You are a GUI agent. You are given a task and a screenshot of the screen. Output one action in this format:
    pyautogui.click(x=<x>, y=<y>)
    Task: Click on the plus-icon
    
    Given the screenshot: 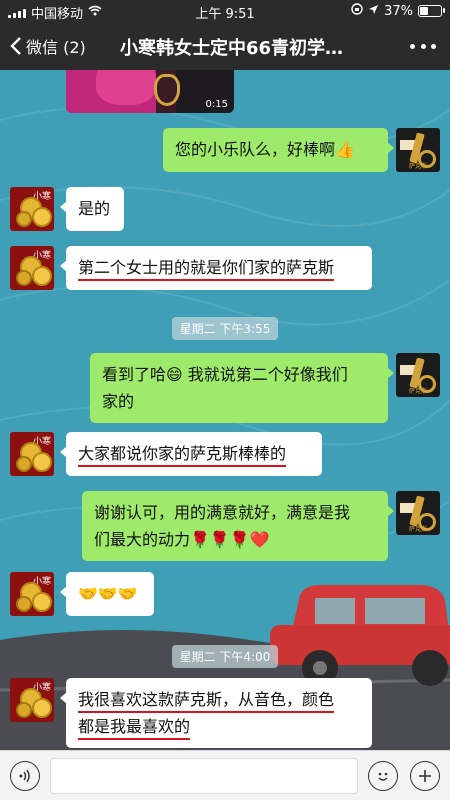 What is the action you would take?
    pyautogui.click(x=425, y=776)
    